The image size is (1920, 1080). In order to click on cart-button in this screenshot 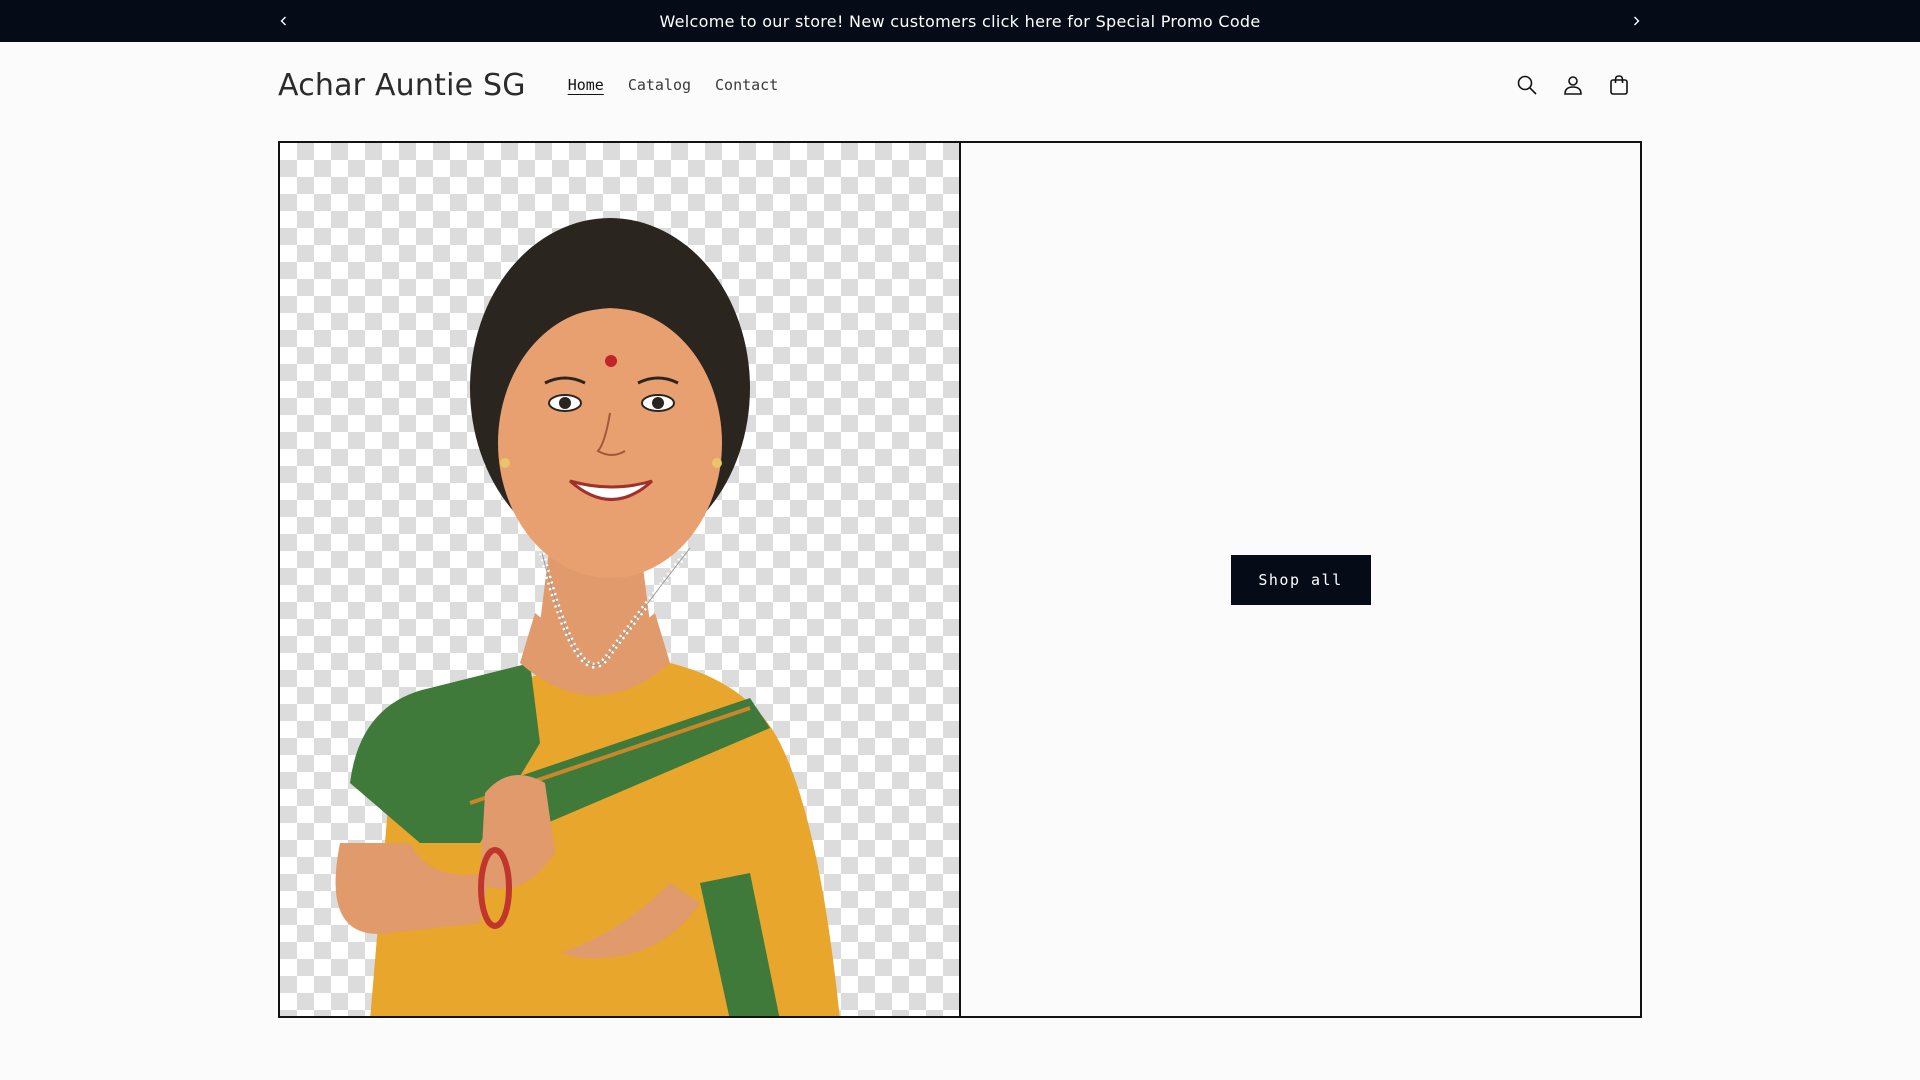, I will do `click(1619, 85)`.